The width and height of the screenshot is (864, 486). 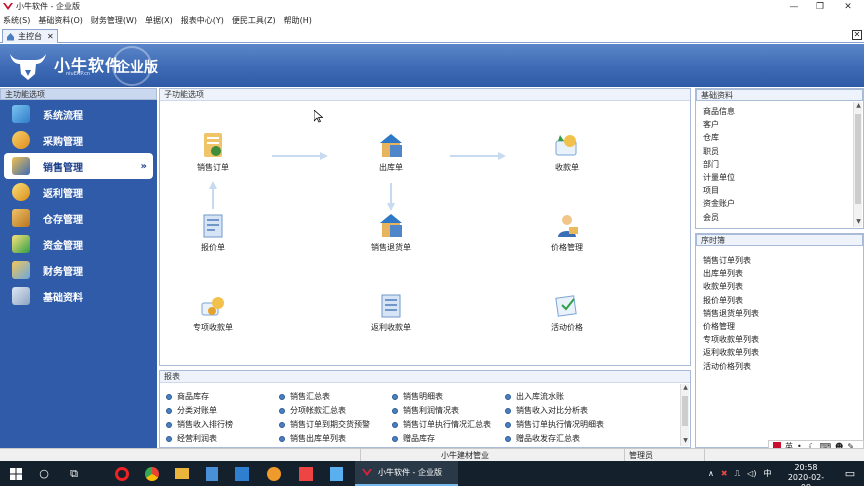 What do you see at coordinates (212, 473) in the screenshot?
I see `calculator-icon` at bounding box center [212, 473].